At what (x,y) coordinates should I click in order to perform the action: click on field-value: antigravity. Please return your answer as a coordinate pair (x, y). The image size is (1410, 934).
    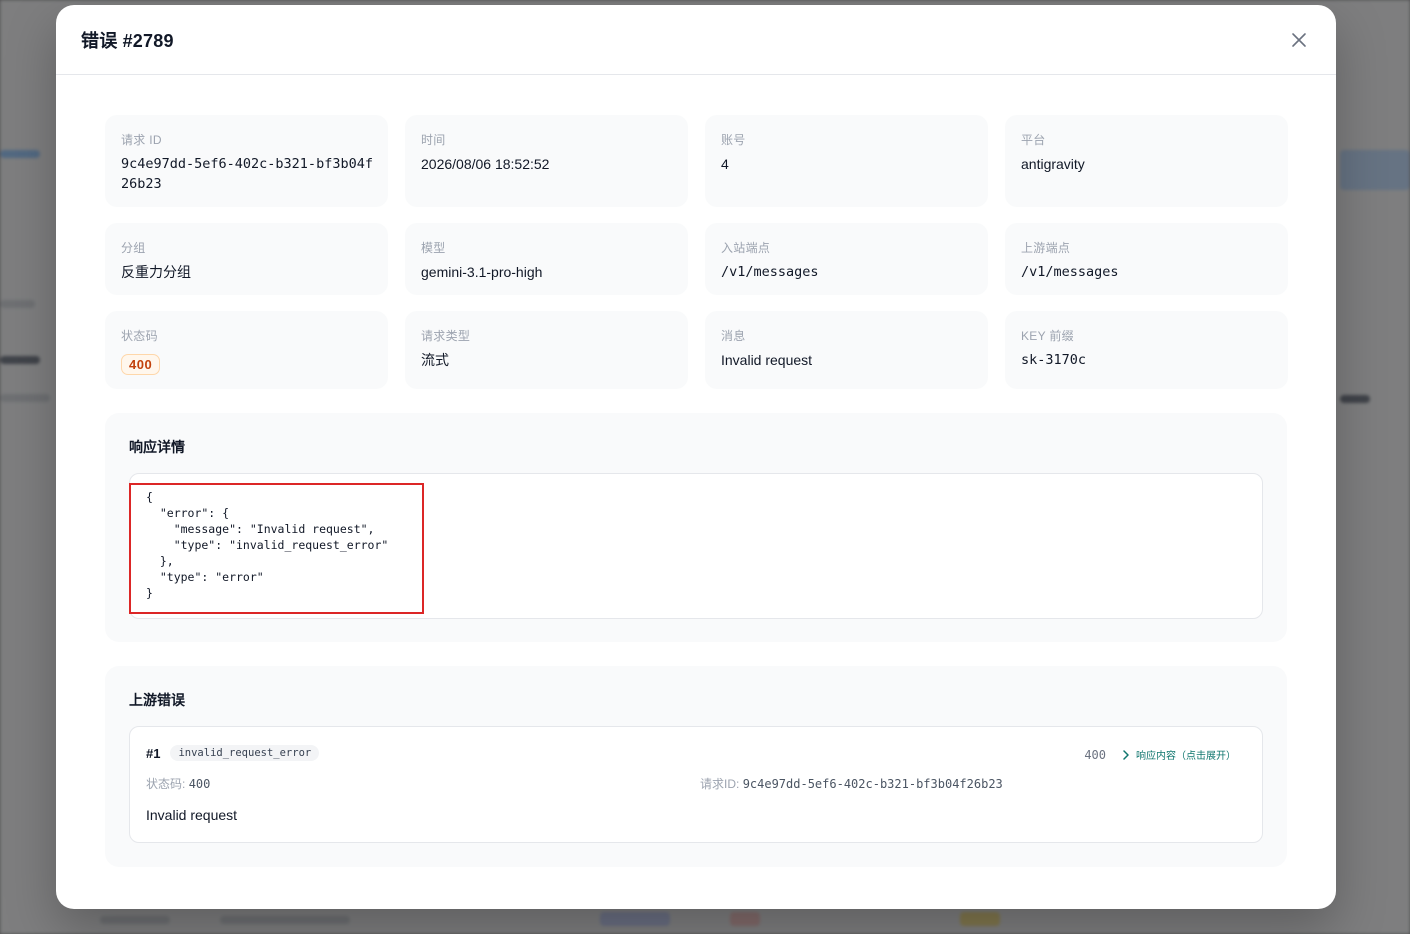
    Looking at the image, I should click on (1053, 164).